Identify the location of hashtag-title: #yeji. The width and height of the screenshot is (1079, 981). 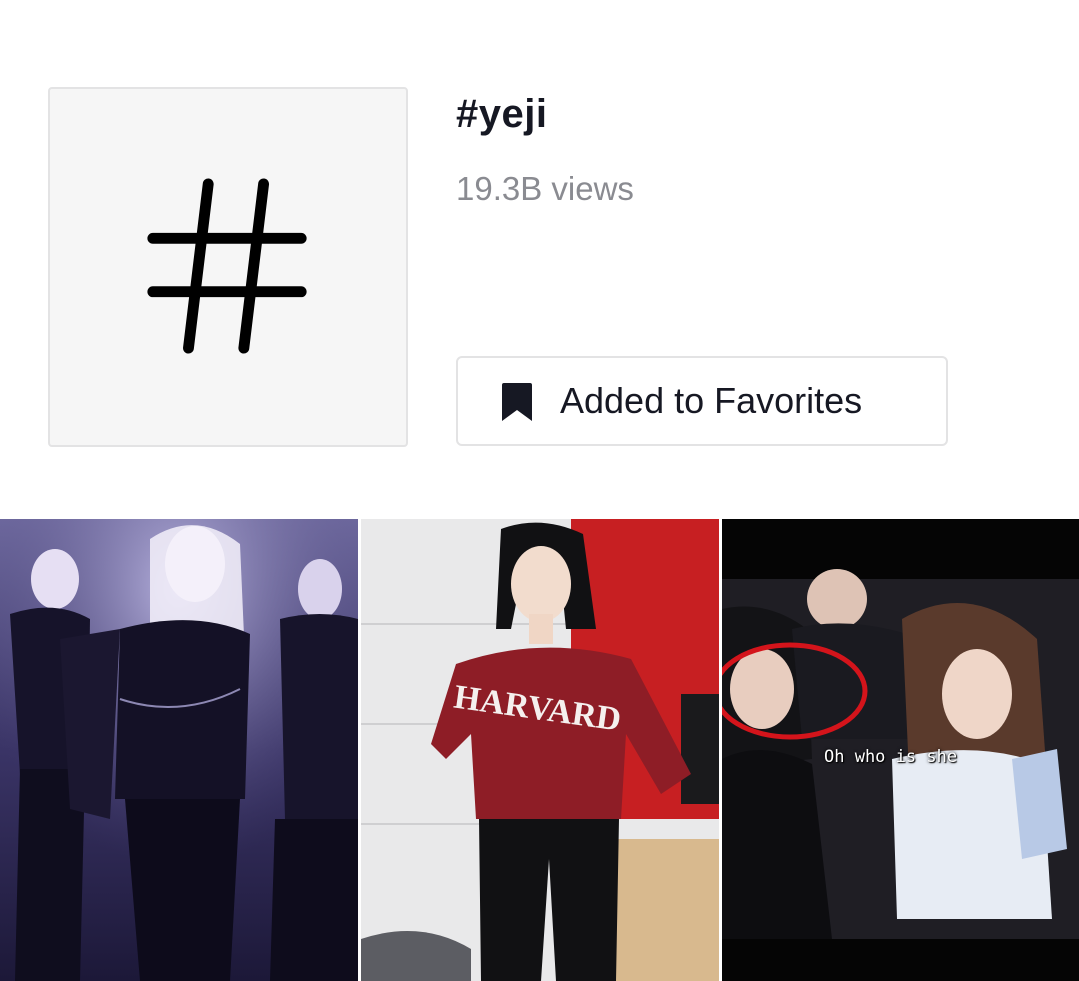
(502, 114).